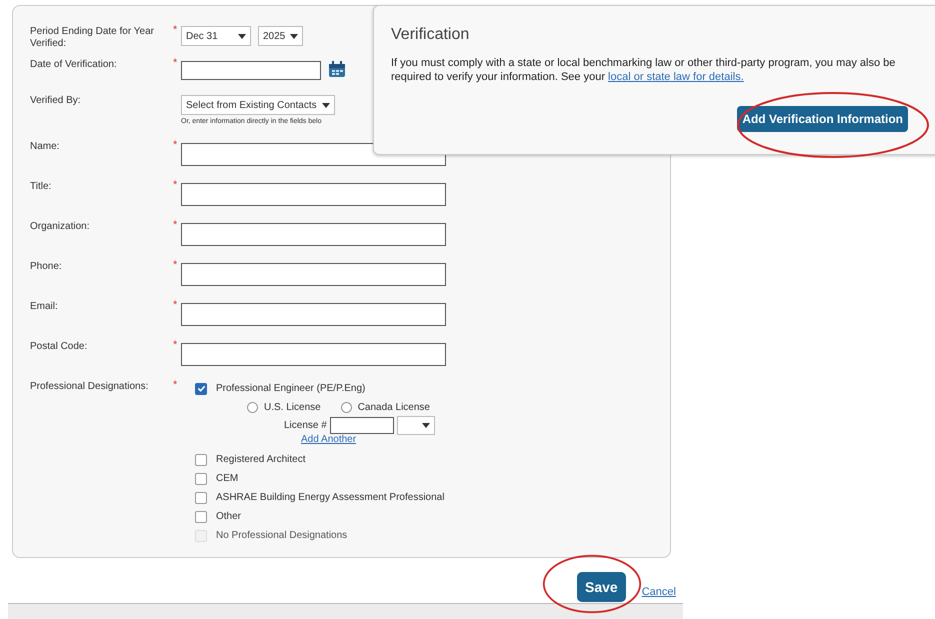 Image resolution: width=935 pixels, height=619 pixels. Describe the element at coordinates (362, 425) in the screenshot. I see `license-field` at that location.